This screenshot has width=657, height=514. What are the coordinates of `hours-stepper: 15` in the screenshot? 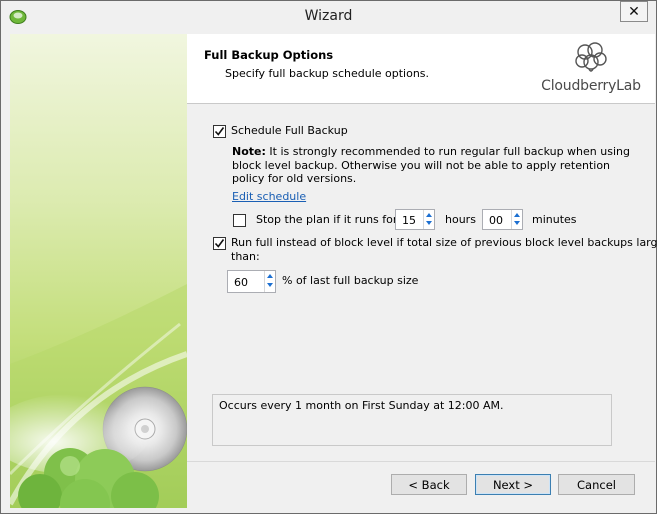 It's located at (415, 219).